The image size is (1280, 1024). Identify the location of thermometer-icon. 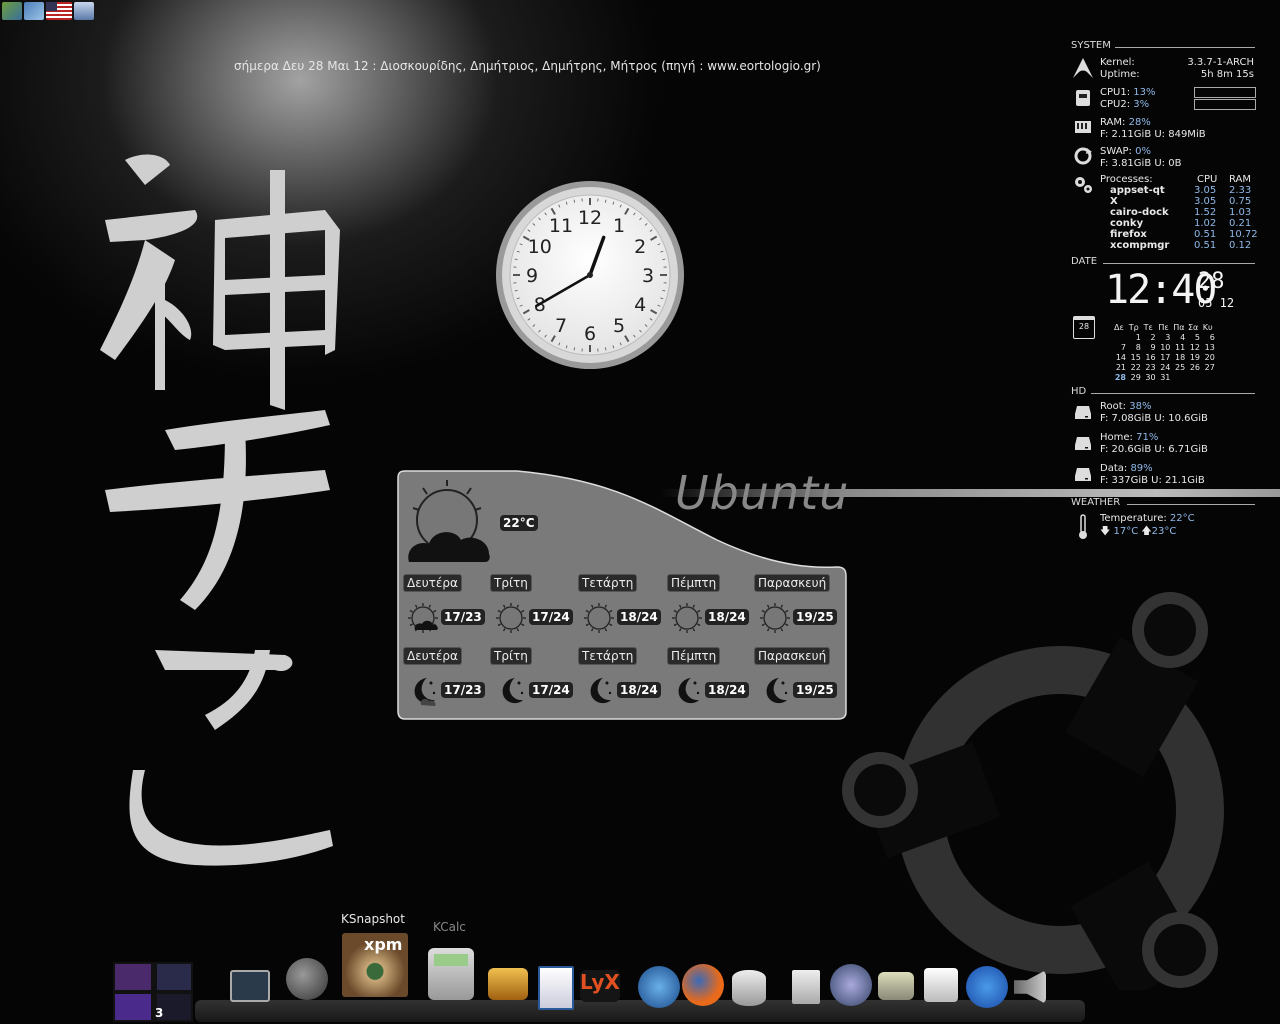
(1083, 526).